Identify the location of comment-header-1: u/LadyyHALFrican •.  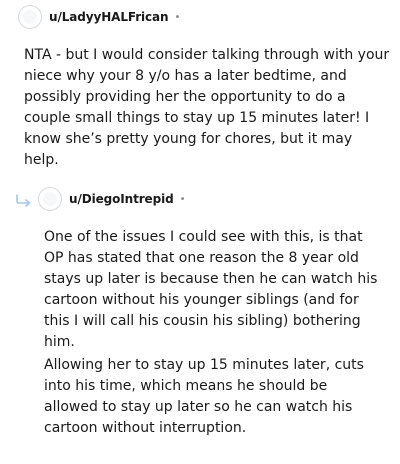
(99, 17).